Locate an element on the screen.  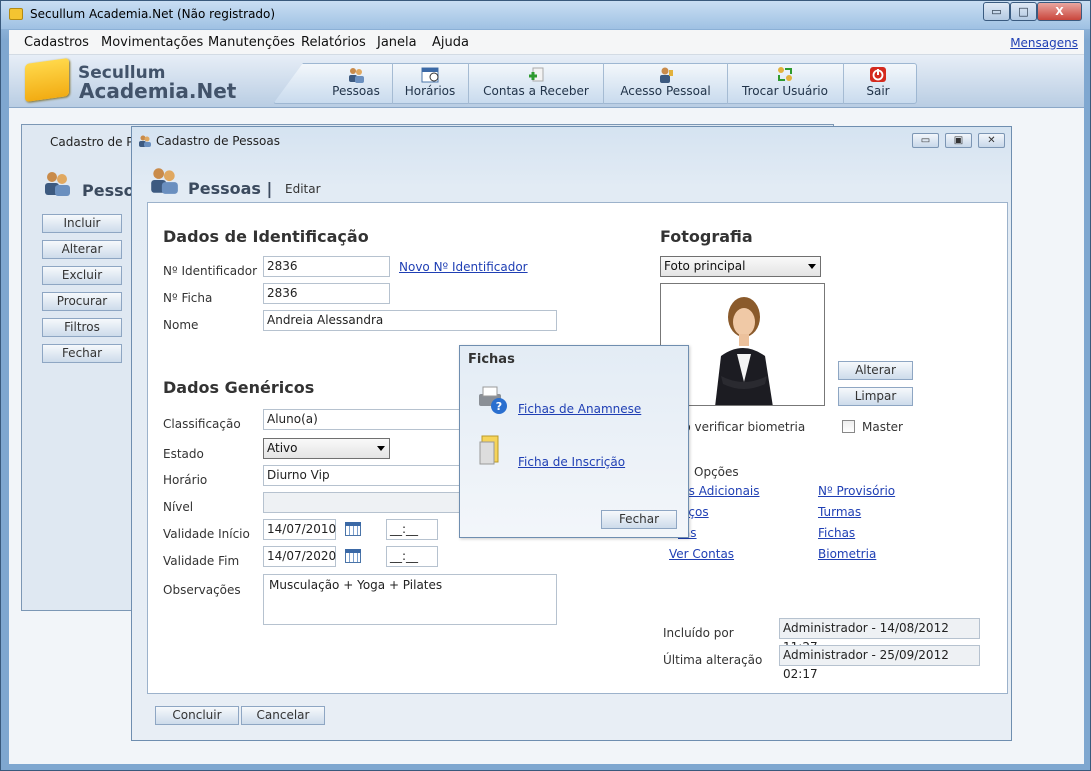
maximize-button: □ is located at coordinates (1023, 11).